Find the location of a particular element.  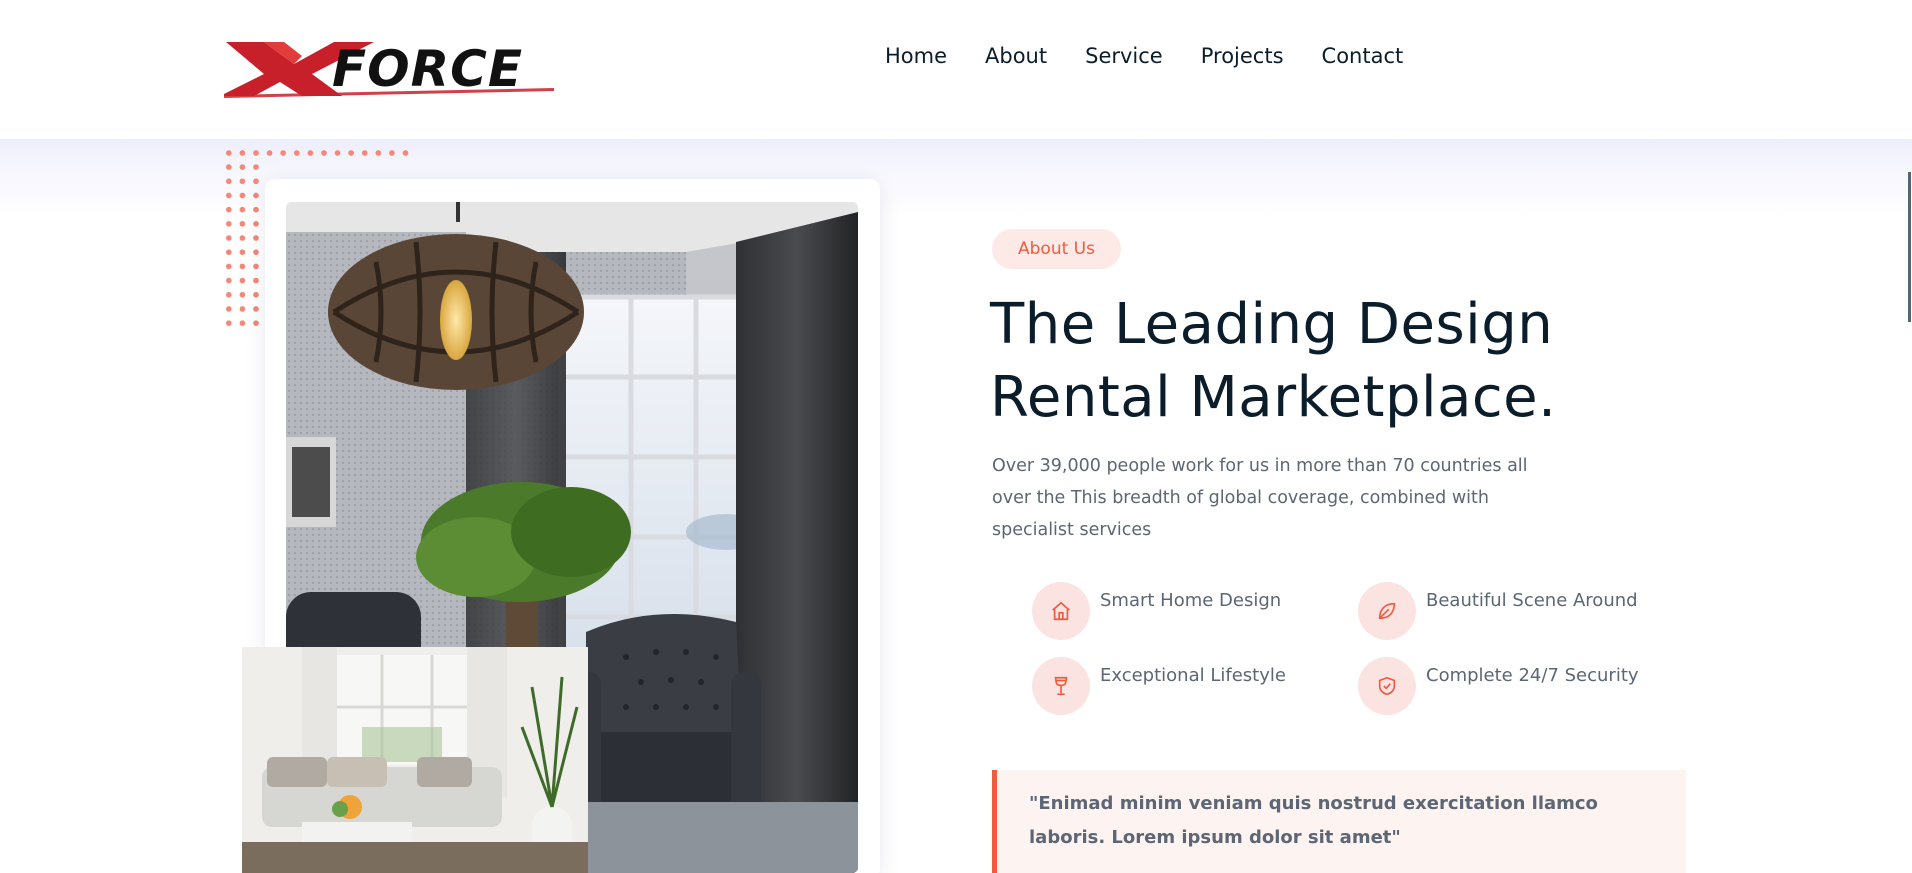

scroll-indicator is located at coordinates (1909, 247).